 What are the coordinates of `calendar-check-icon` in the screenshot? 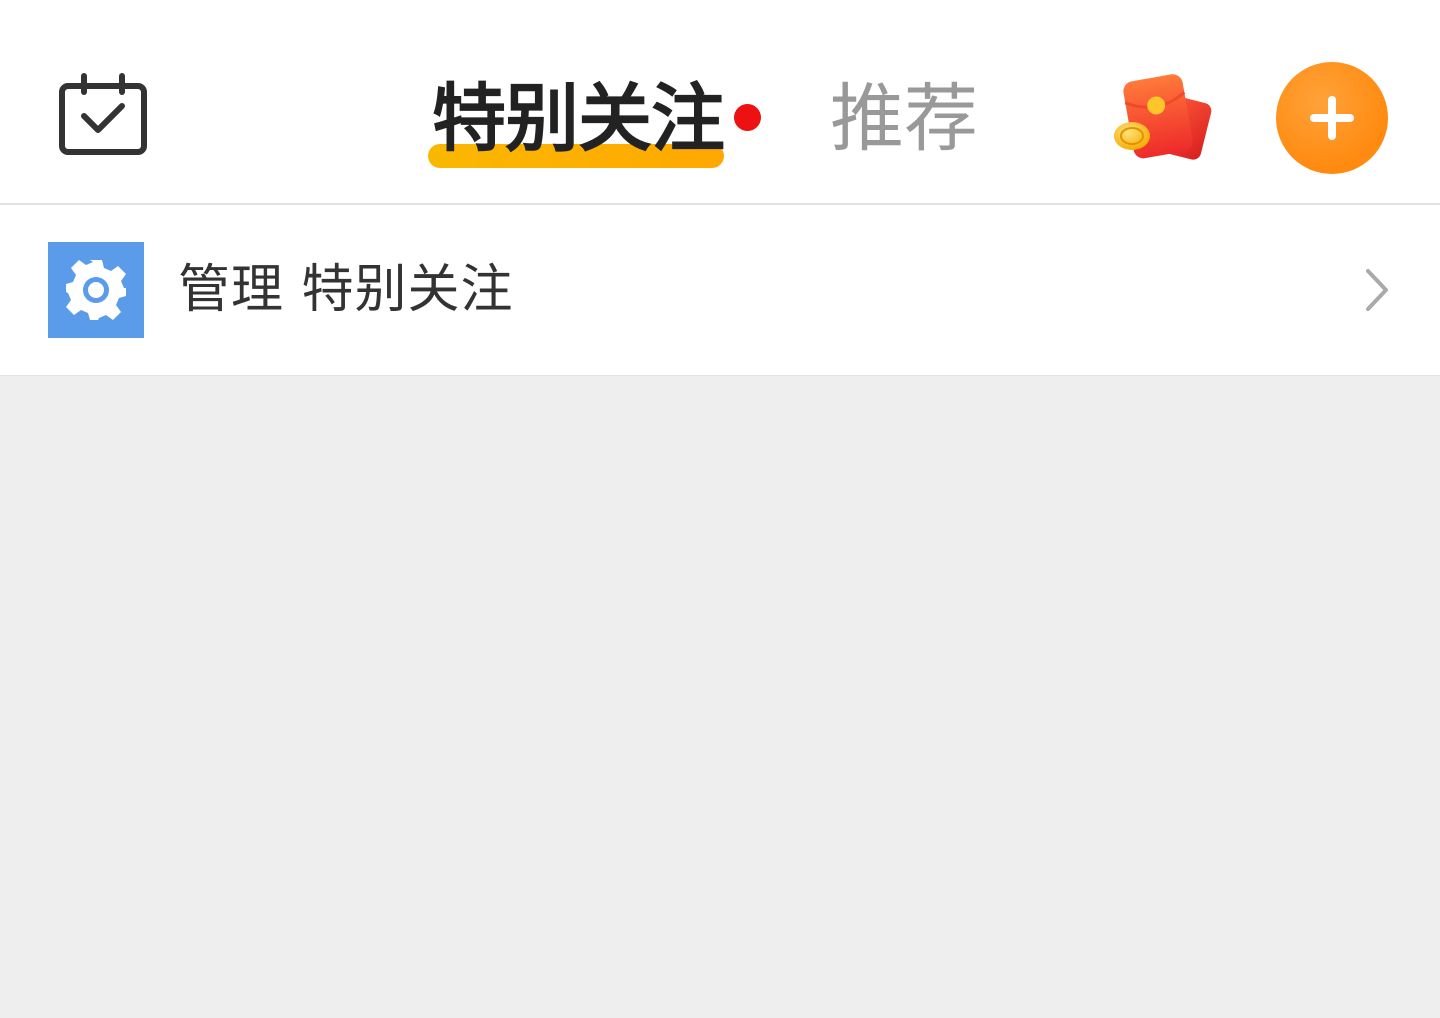 It's located at (103, 114).